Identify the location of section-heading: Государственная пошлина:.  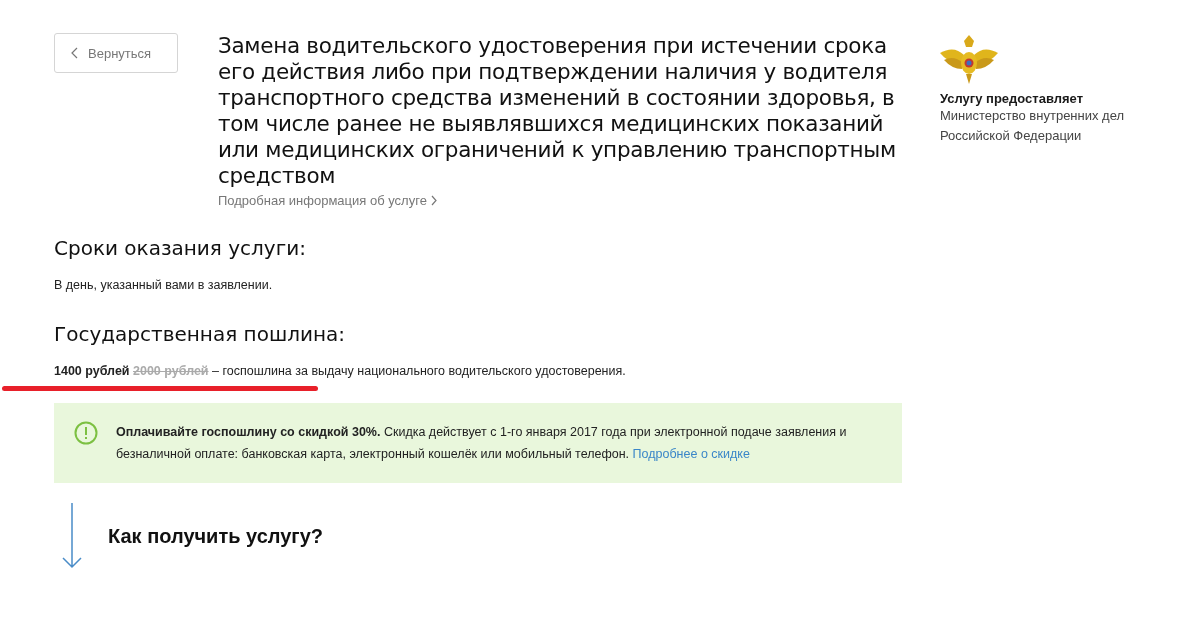
(200, 334).